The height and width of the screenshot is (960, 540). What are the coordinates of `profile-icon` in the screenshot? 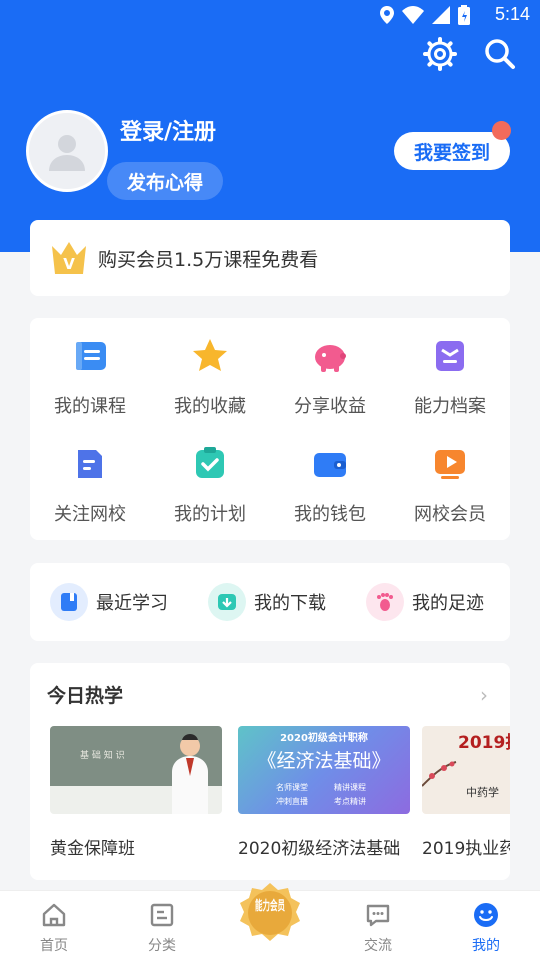 It's located at (486, 915).